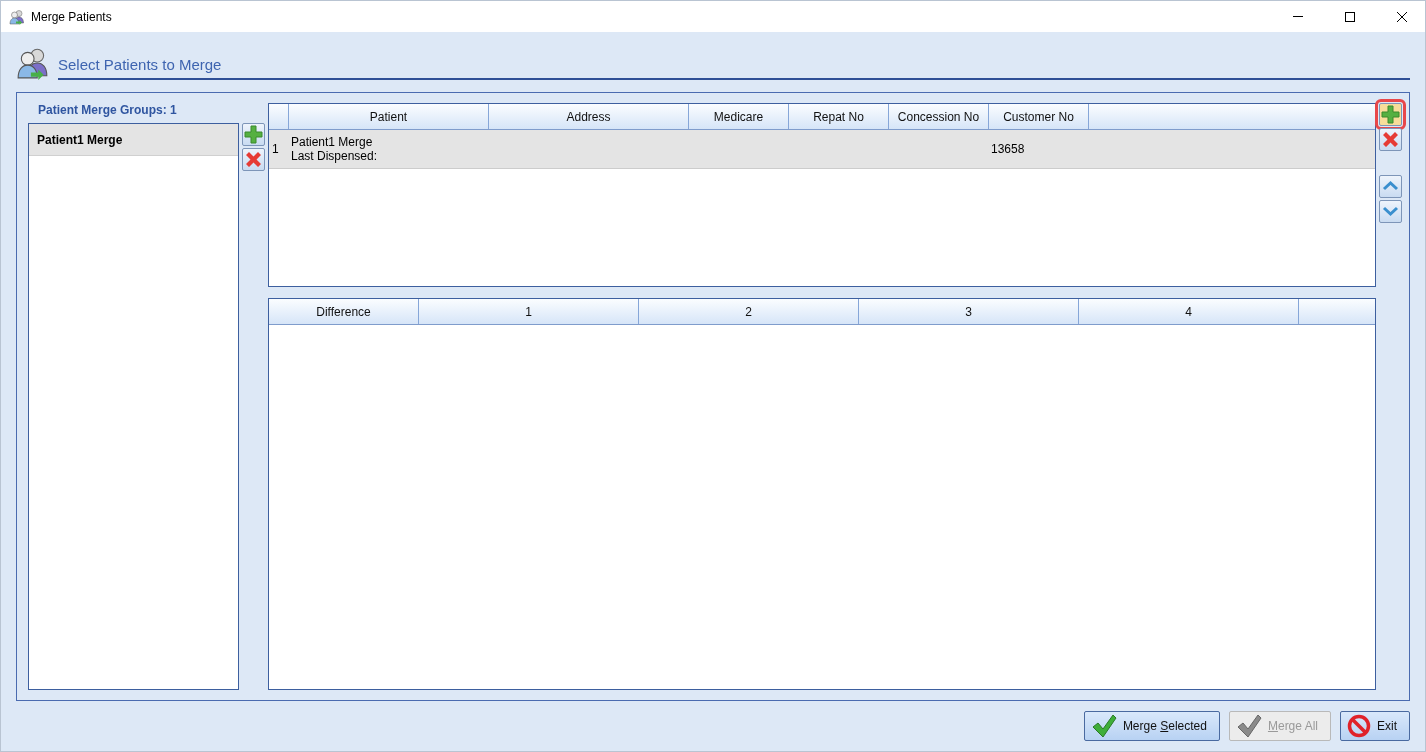  What do you see at coordinates (72, 16) in the screenshot?
I see `window-title: Merge Patients` at bounding box center [72, 16].